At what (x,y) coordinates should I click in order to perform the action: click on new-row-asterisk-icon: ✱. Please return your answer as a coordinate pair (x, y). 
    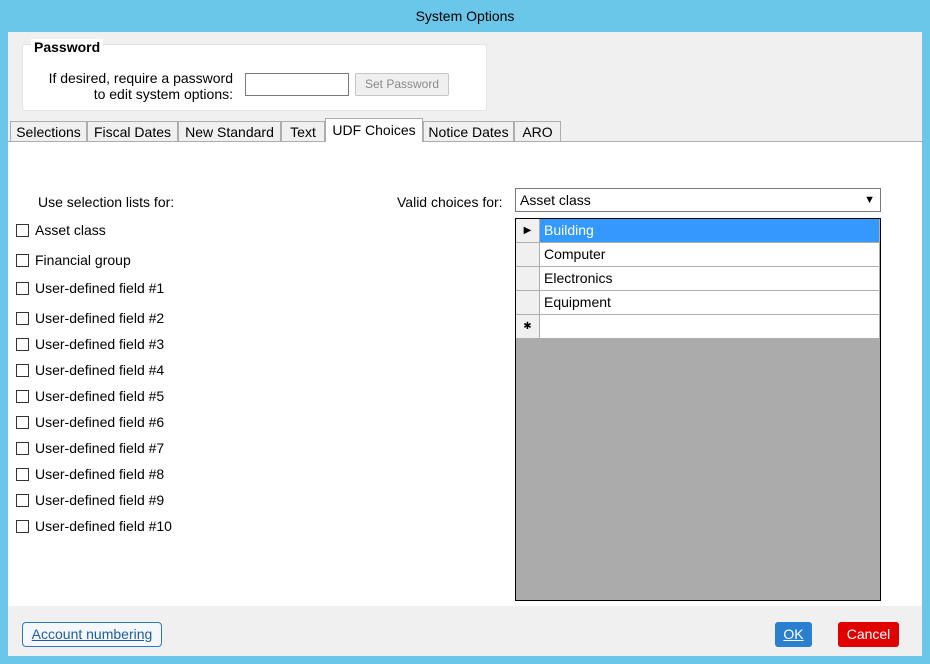
    Looking at the image, I should click on (528, 327).